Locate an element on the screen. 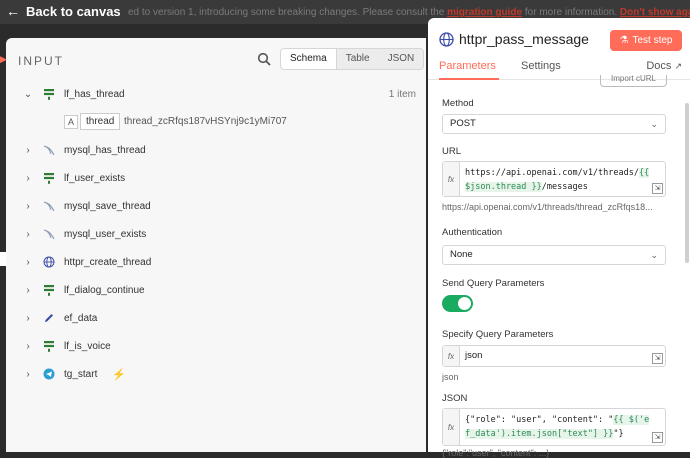 The image size is (690, 458). toggle-knob is located at coordinates (464, 303).